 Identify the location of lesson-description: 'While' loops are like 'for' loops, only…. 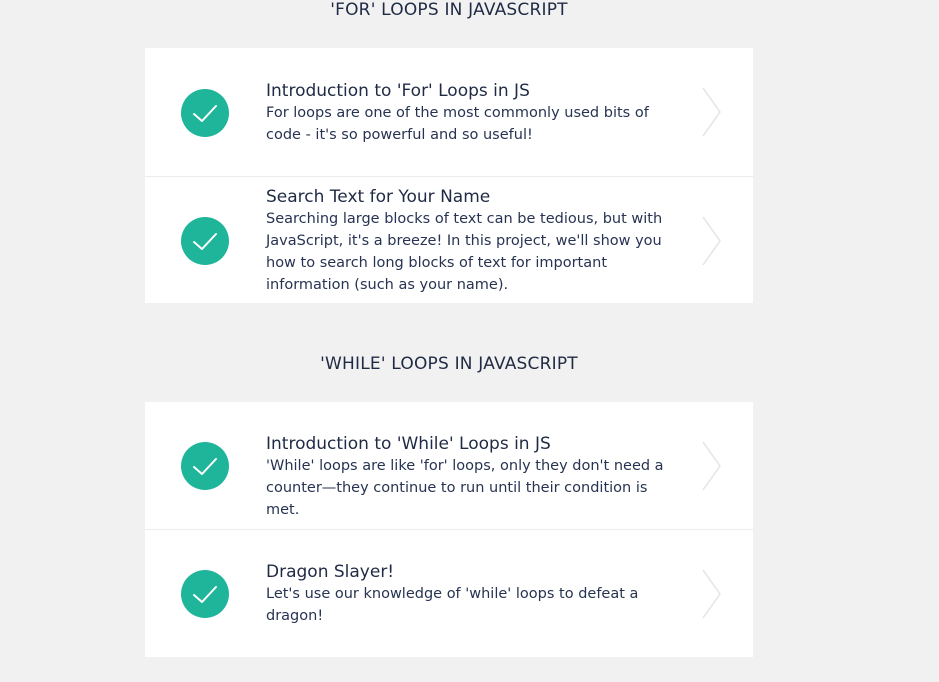
(465, 488).